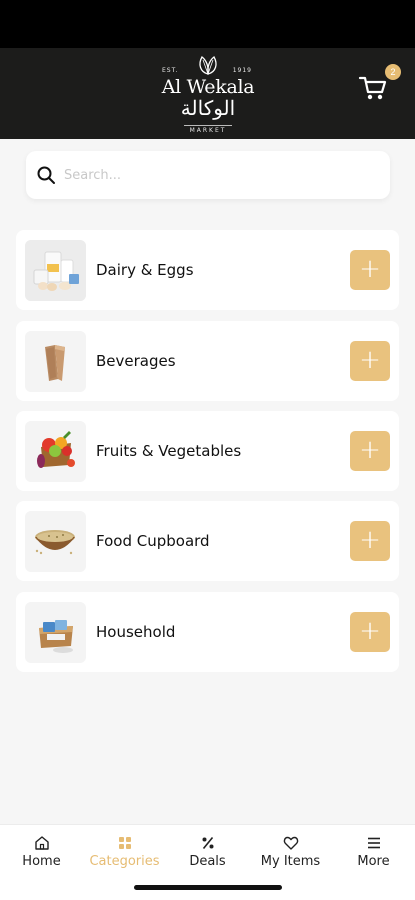 The image size is (415, 900). I want to click on tab-deals: Deals, so click(207, 852).